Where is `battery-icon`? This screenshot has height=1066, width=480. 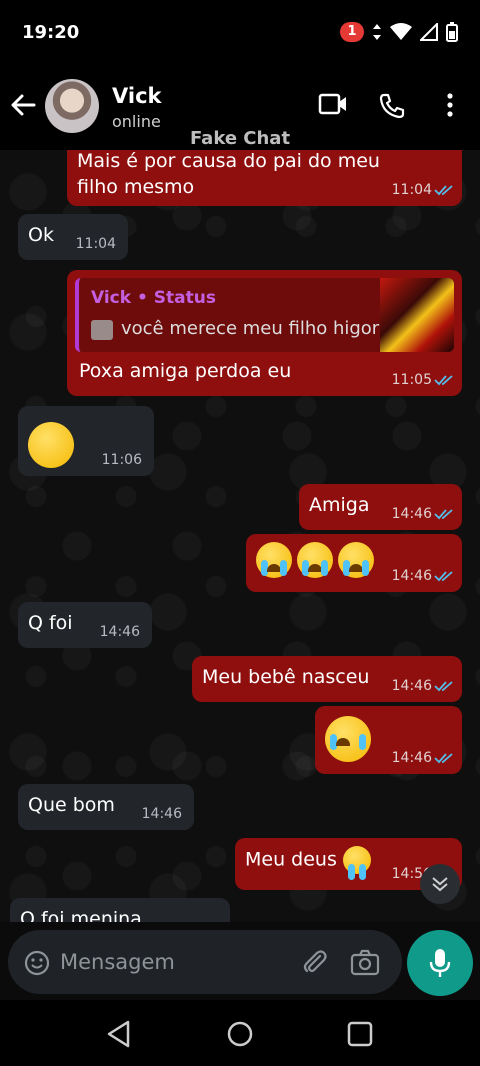
battery-icon is located at coordinates (452, 32).